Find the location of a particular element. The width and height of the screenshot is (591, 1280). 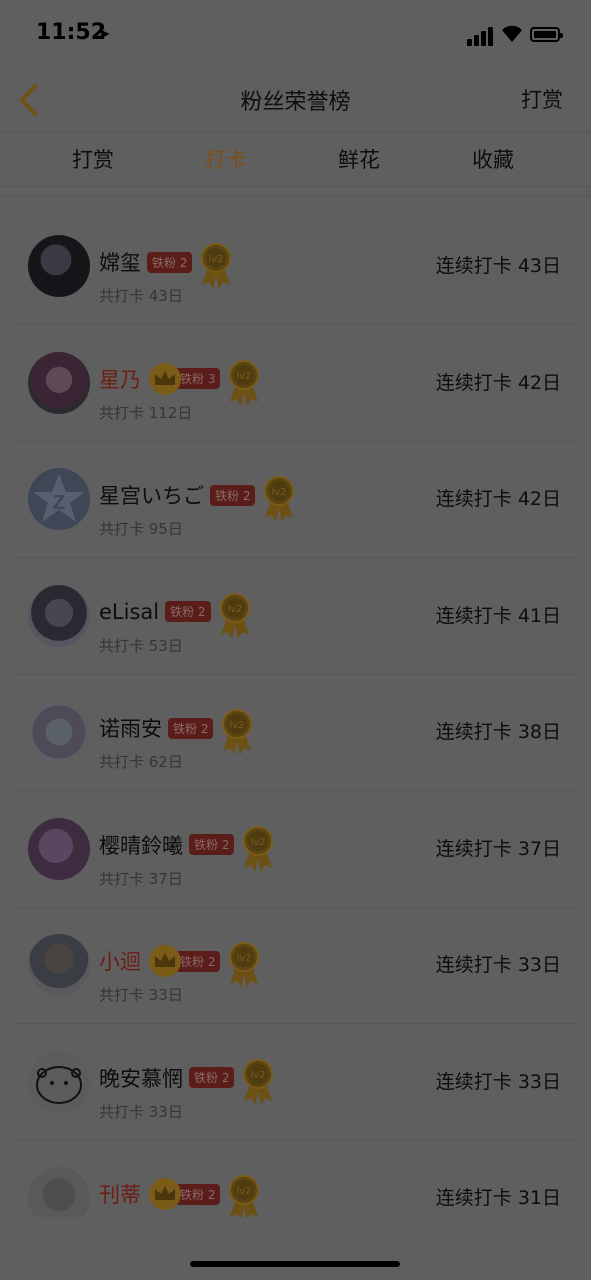

fan-name: 星乃 is located at coordinates (120, 379).